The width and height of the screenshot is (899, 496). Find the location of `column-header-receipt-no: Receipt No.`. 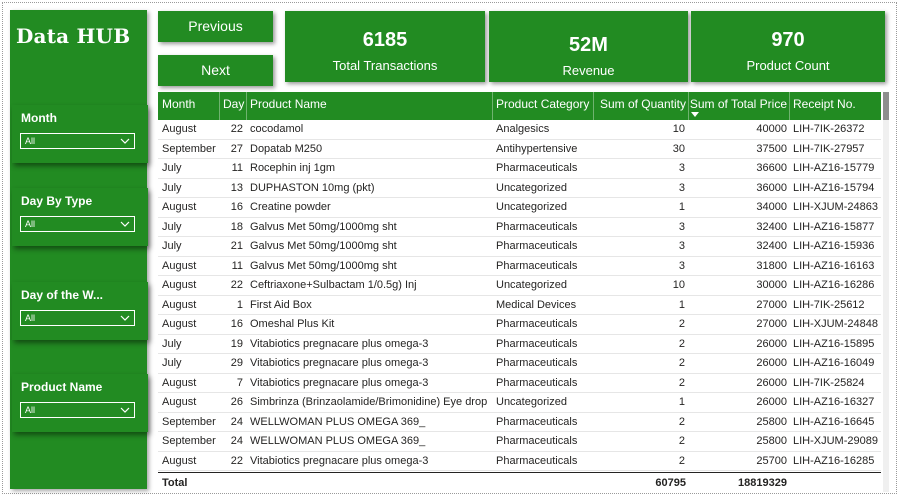

column-header-receipt-no: Receipt No. is located at coordinates (836, 106).